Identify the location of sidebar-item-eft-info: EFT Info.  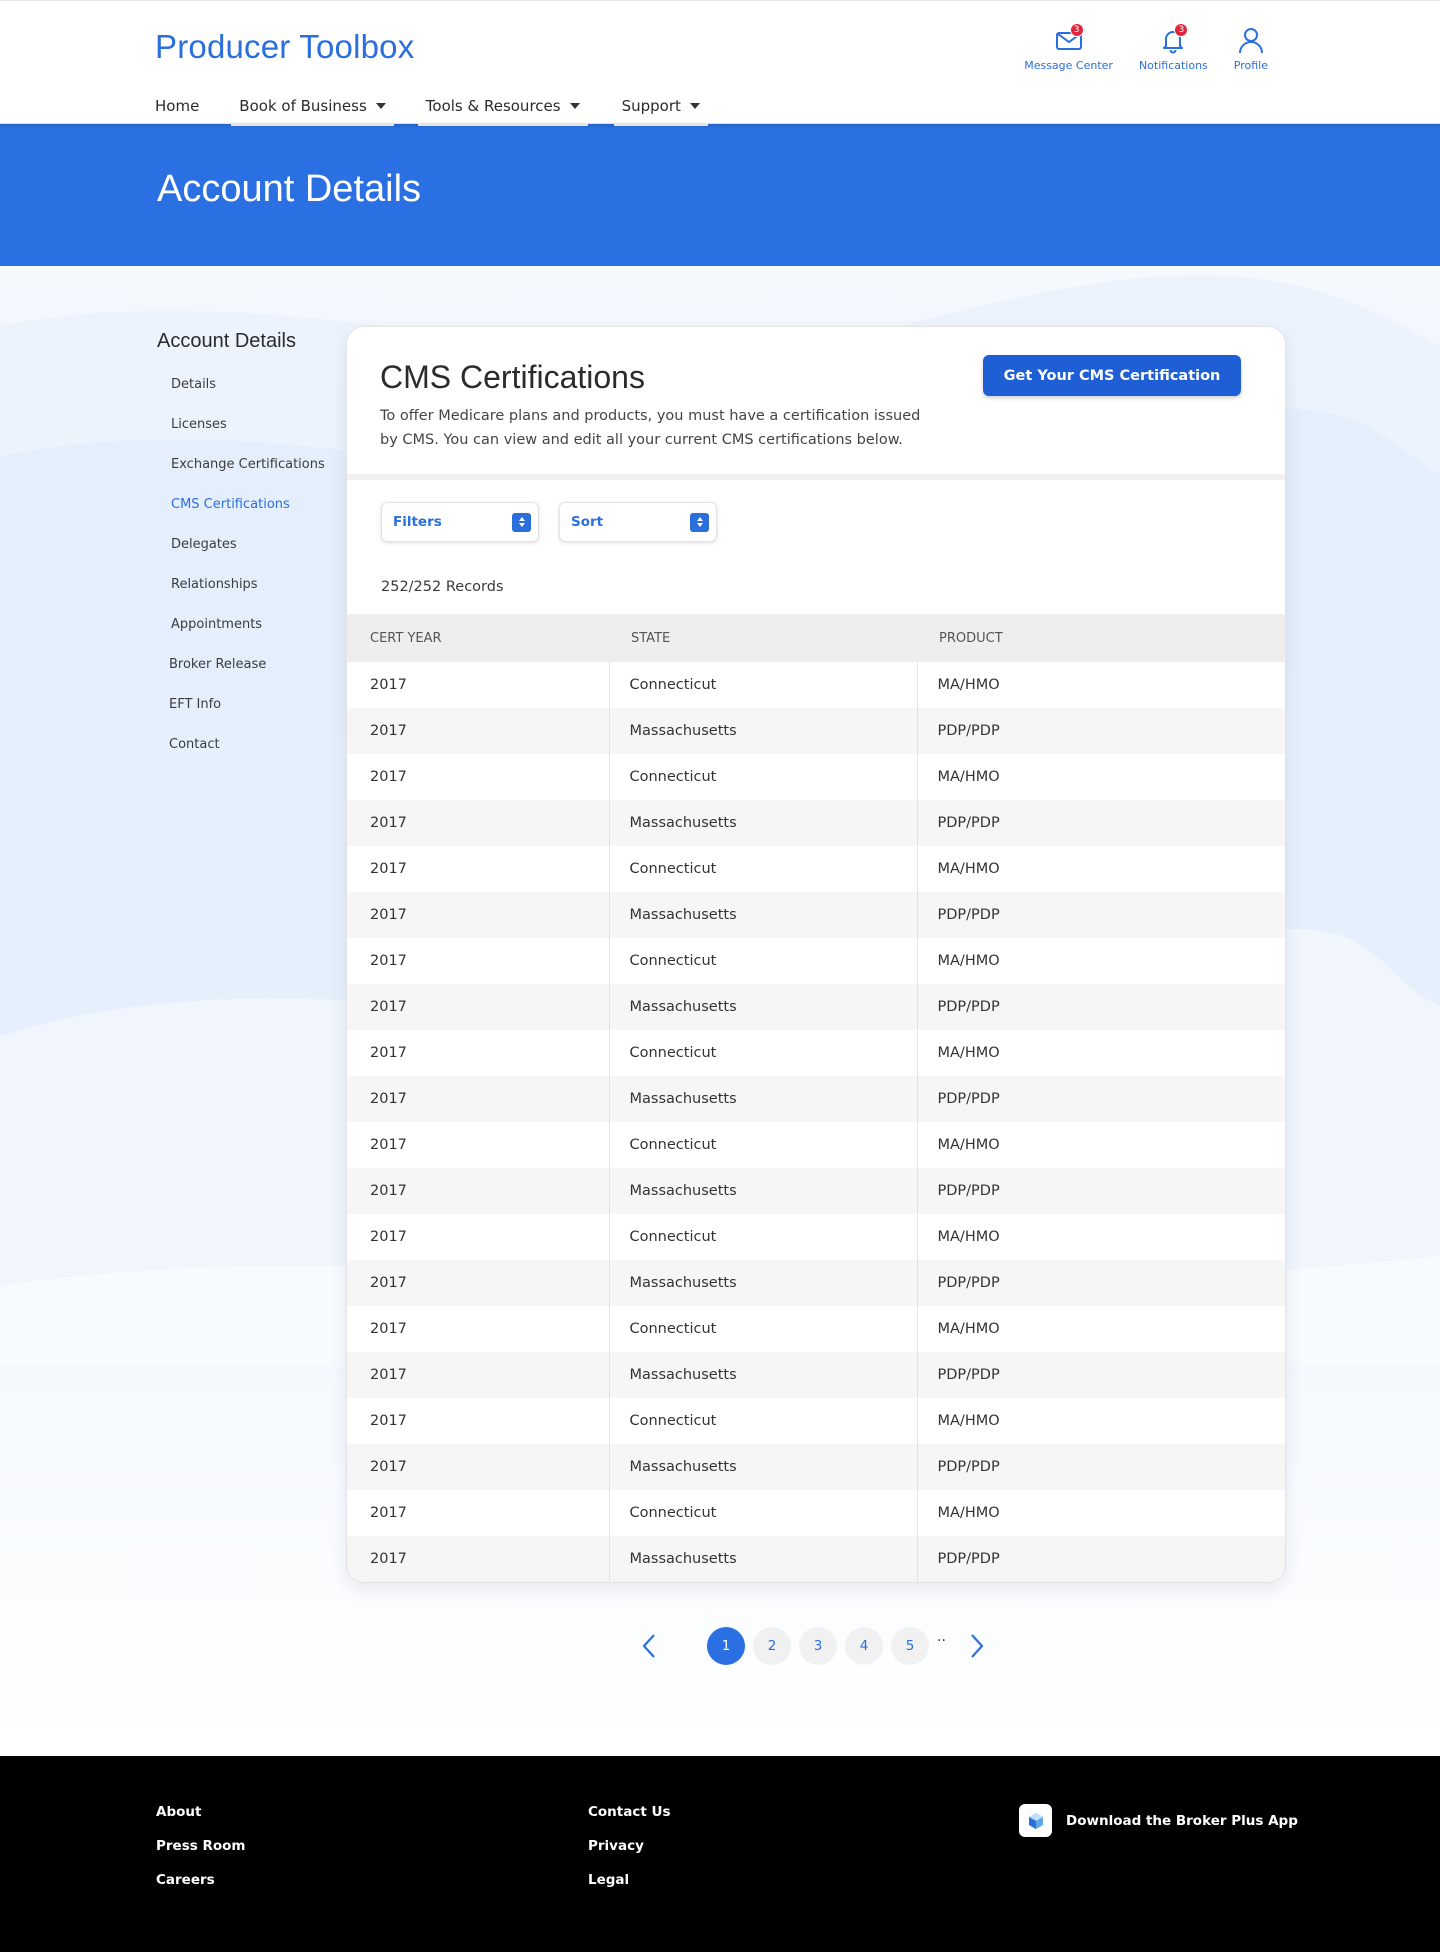
(247, 705).